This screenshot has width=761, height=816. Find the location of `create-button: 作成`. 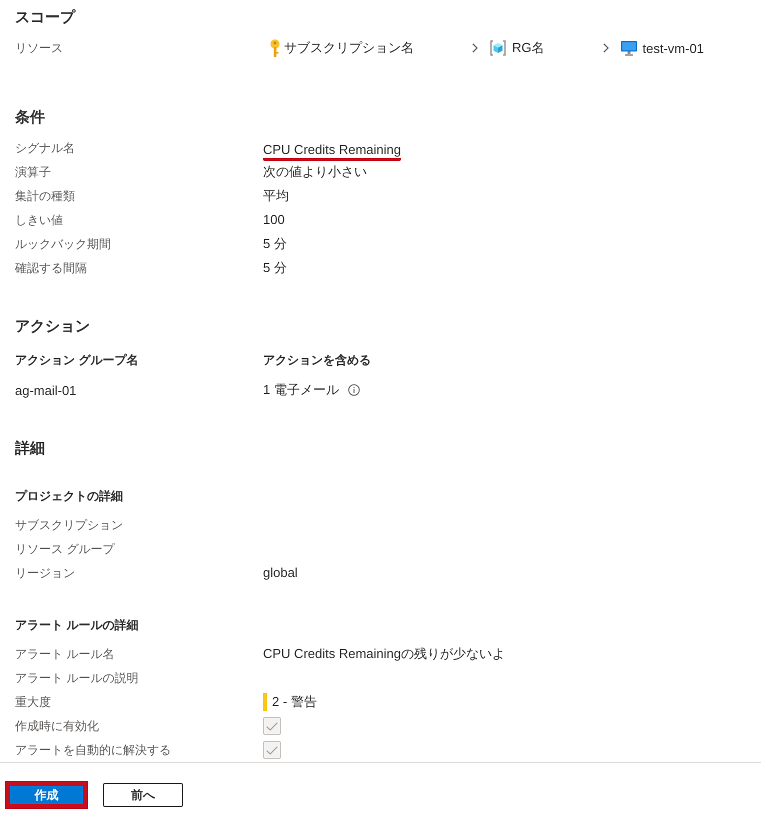

create-button: 作成 is located at coordinates (46, 795).